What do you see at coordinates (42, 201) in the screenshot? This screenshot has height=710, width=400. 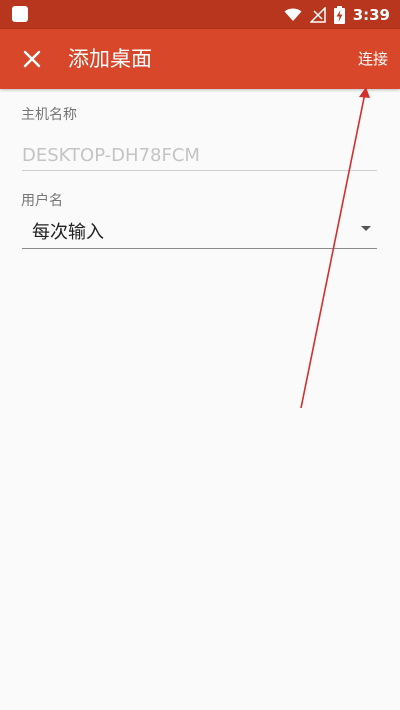 I see `username-label: 用户名` at bounding box center [42, 201].